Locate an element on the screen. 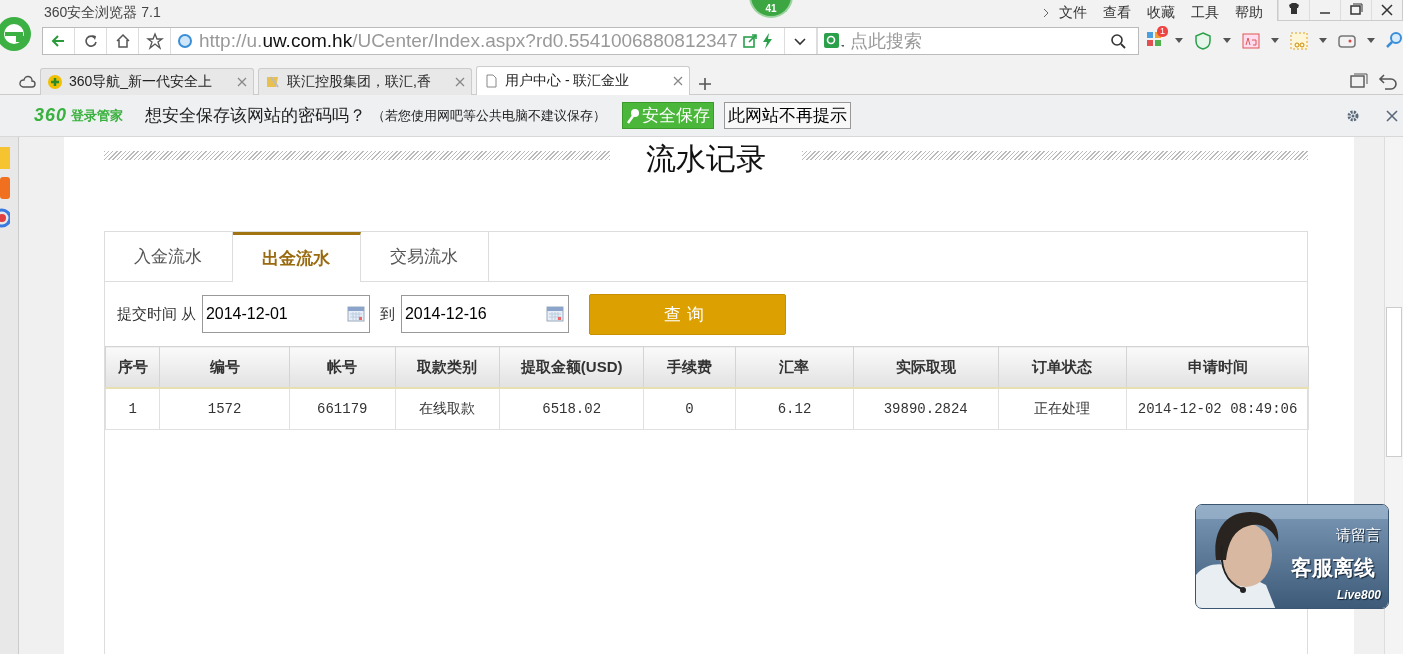 Image resolution: width=1403 pixels, height=654 pixels. table-cell: 在线取款 is located at coordinates (447, 409).